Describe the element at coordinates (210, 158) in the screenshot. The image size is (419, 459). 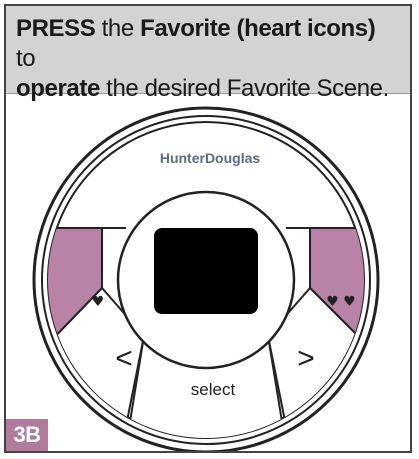
I see `brand-logo: HunterDouglas` at that location.